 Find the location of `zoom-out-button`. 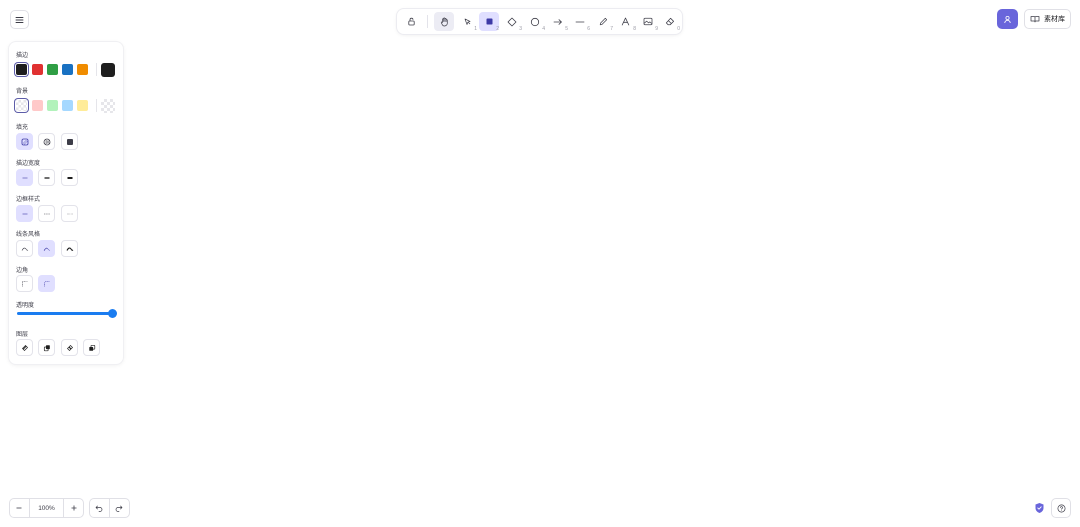

zoom-out-button is located at coordinates (20, 508).